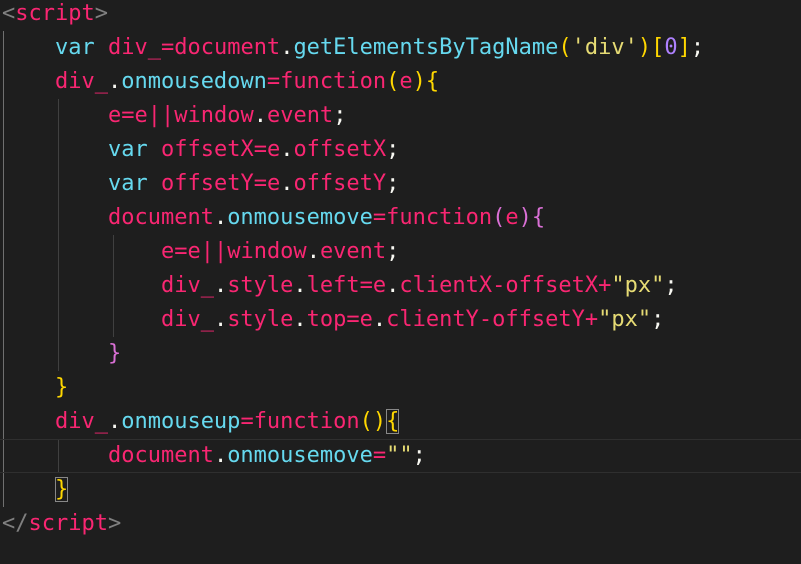  I want to click on code-line: var offsetX=e.offsetX;, so click(400, 150).